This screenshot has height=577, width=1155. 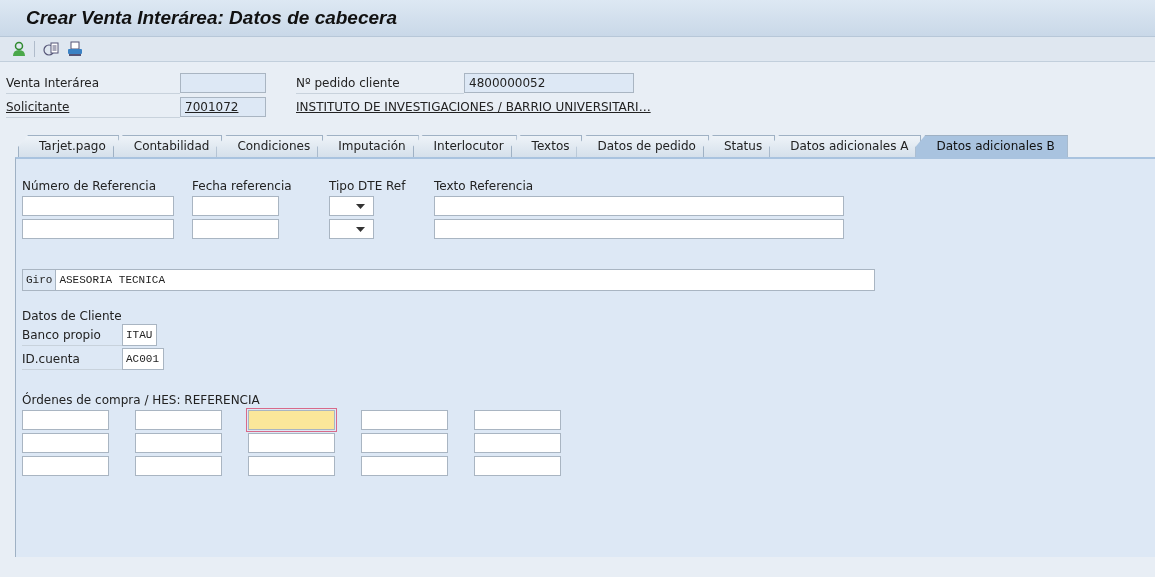 What do you see at coordinates (90, 186) in the screenshot?
I see `column-label: Número de Referencia` at bounding box center [90, 186].